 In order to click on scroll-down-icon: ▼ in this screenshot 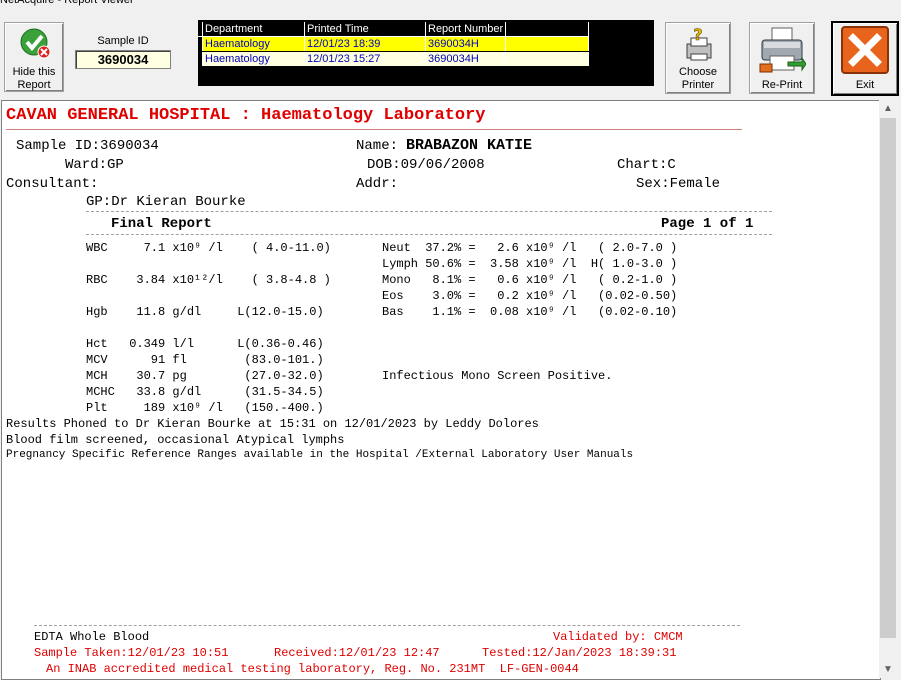, I will do `click(888, 669)`.